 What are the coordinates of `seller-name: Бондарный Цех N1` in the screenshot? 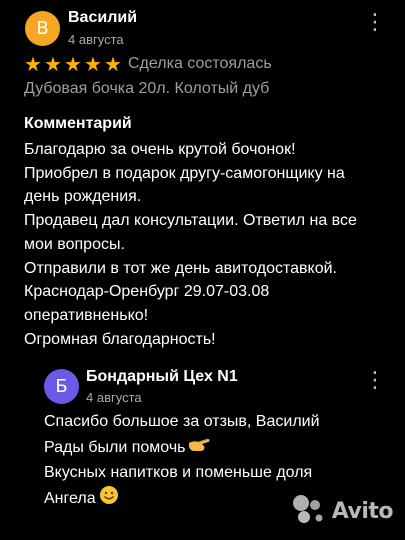 It's located at (162, 377).